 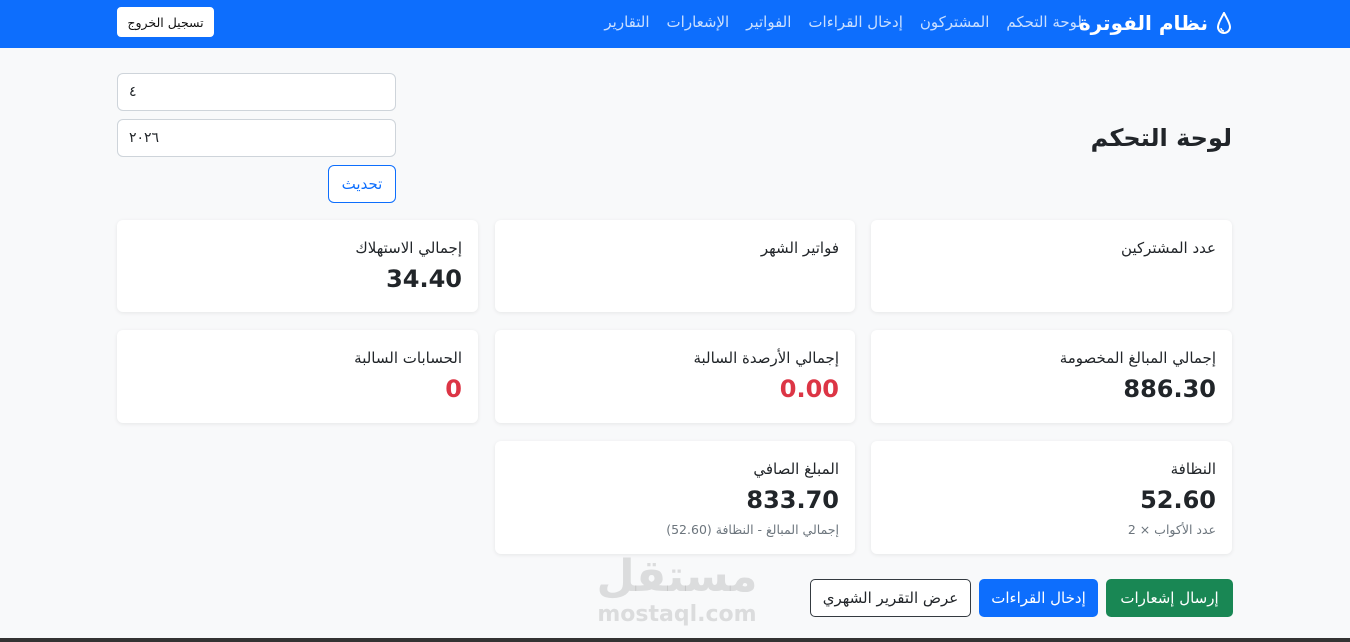 I want to click on card-value: 833.70, so click(x=792, y=500).